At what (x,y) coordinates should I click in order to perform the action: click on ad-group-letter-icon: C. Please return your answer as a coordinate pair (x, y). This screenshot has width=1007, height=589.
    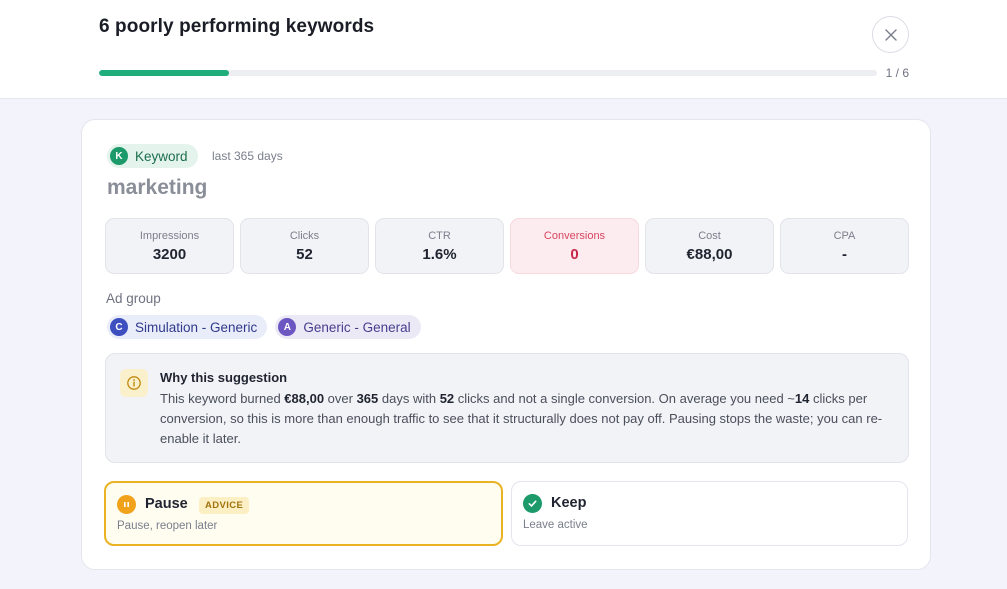
    Looking at the image, I should click on (119, 327).